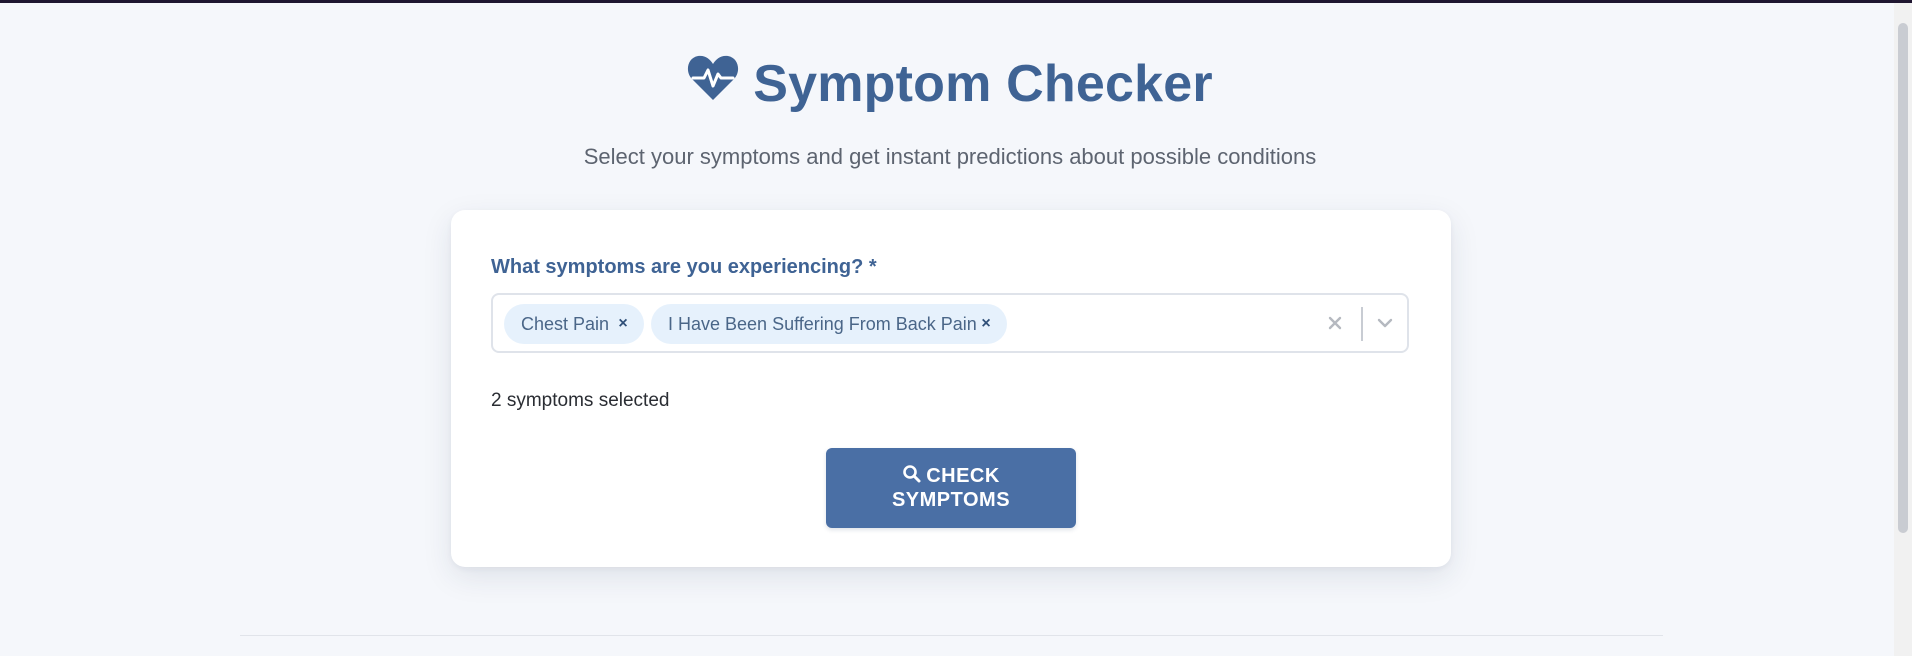 The width and height of the screenshot is (1912, 656). Describe the element at coordinates (1385, 323) in the screenshot. I see `chevron-down-icon` at that location.